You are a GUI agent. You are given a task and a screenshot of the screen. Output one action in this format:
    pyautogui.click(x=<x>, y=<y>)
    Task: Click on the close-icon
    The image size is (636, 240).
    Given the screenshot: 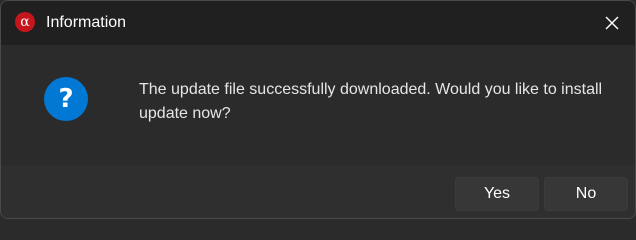 What is the action you would take?
    pyautogui.click(x=612, y=23)
    